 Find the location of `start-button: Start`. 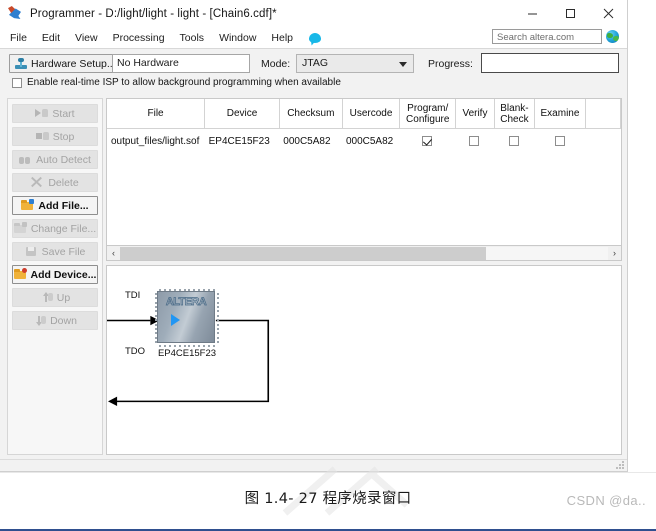

start-button: Start is located at coordinates (55, 113).